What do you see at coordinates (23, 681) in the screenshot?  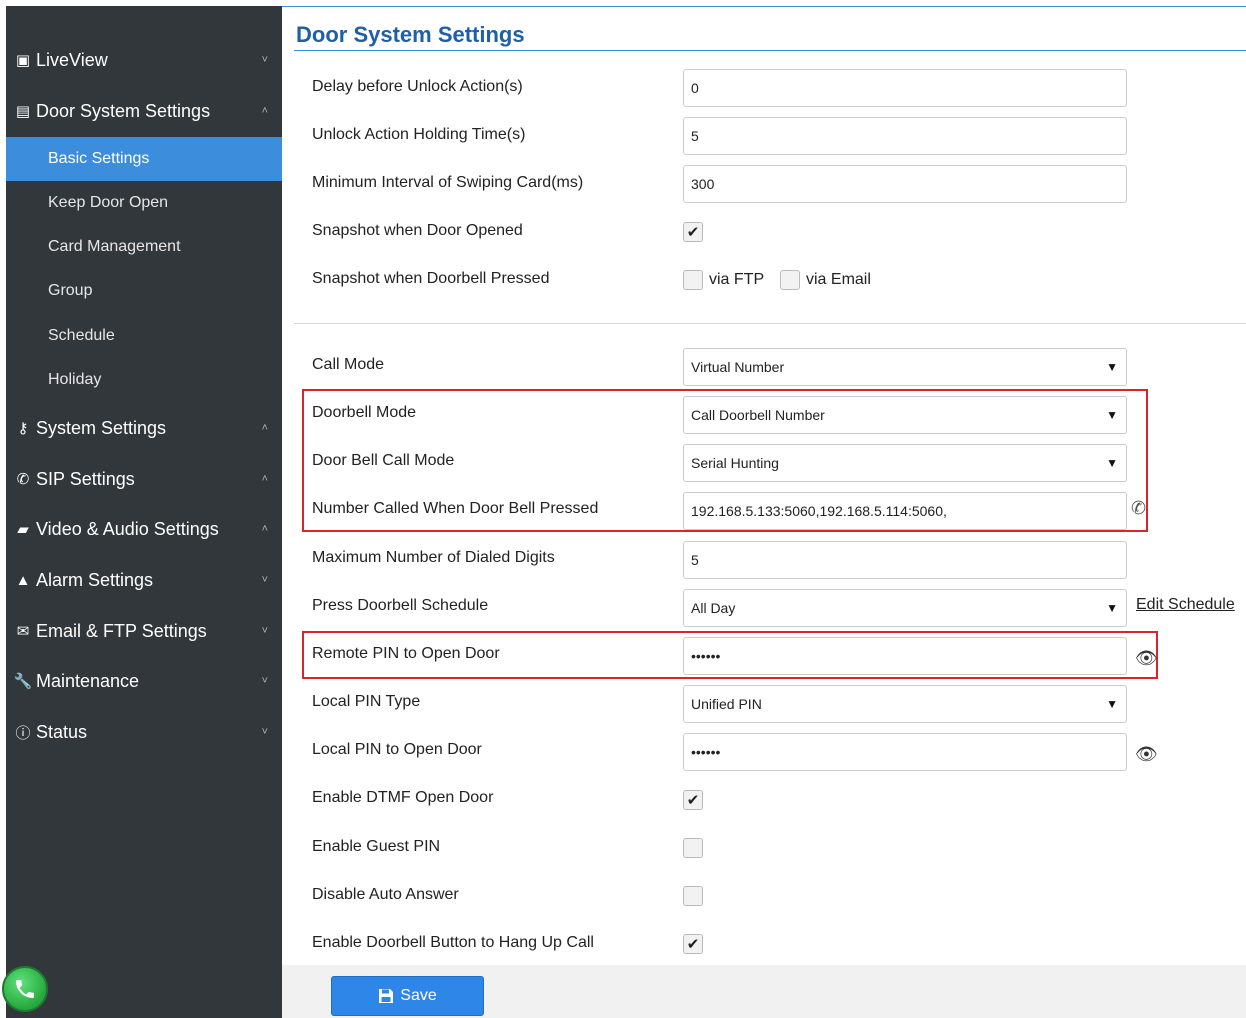 I see `wrench-icon: 🔧` at bounding box center [23, 681].